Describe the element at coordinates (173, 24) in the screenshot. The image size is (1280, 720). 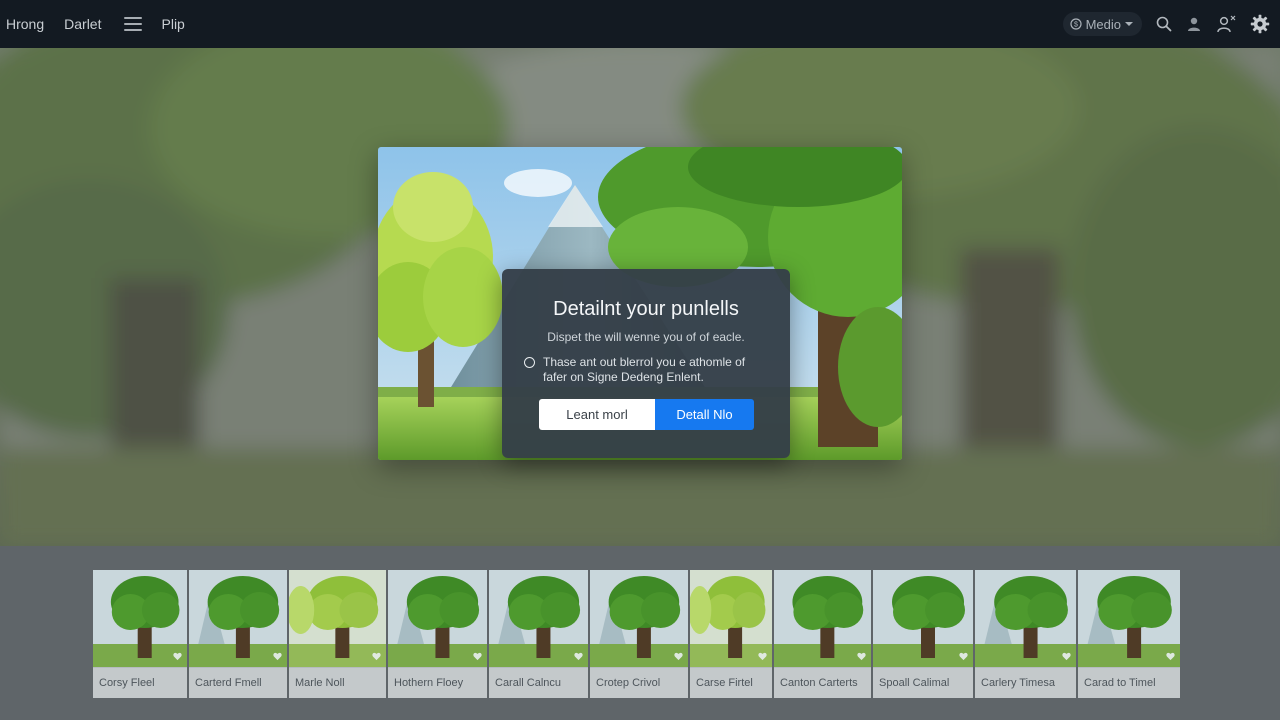
I see `nav-item-3: Plip` at that location.